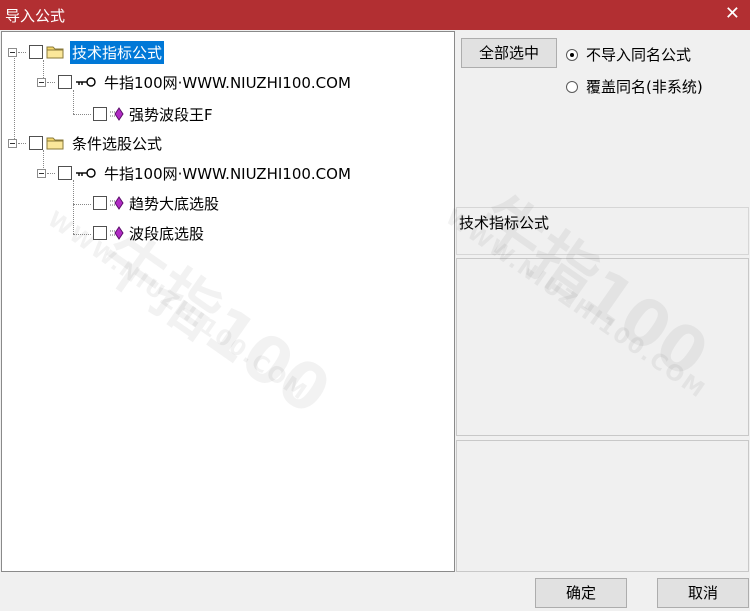 The image size is (750, 611). I want to click on tree-node-tech-indicators: 技术指标公式, so click(86, 52).